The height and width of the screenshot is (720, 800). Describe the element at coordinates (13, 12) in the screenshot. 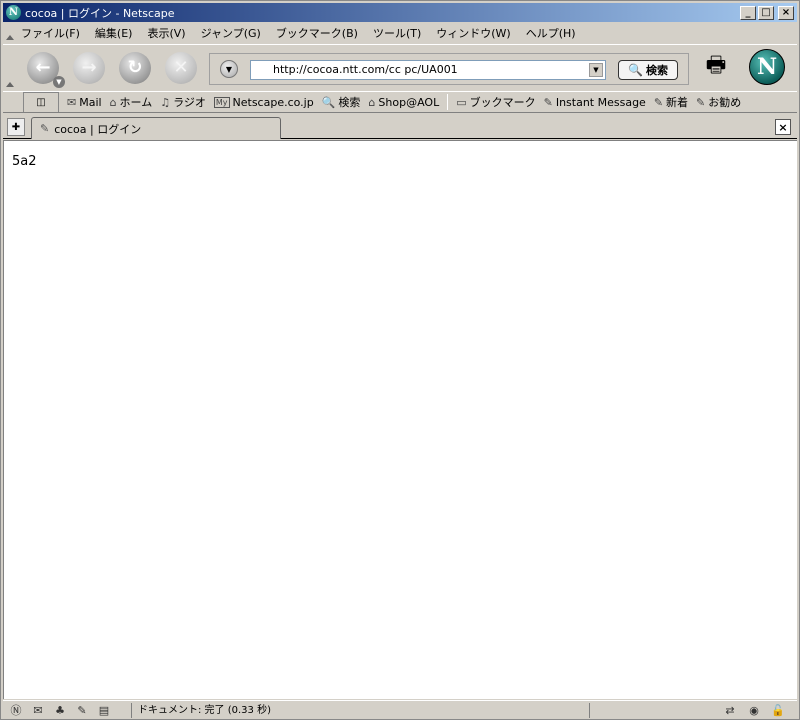

I see `netscape-app-icon: N` at that location.